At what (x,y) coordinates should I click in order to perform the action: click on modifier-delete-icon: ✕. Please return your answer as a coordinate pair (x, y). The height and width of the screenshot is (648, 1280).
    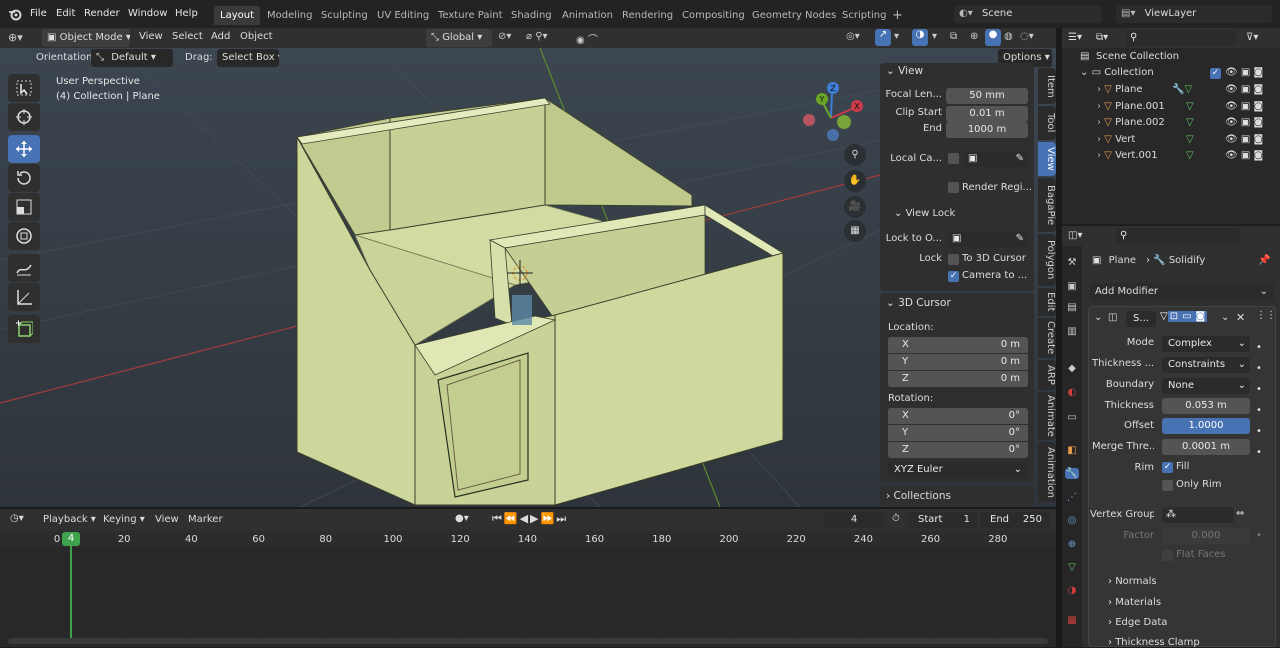
    Looking at the image, I should click on (1240, 317).